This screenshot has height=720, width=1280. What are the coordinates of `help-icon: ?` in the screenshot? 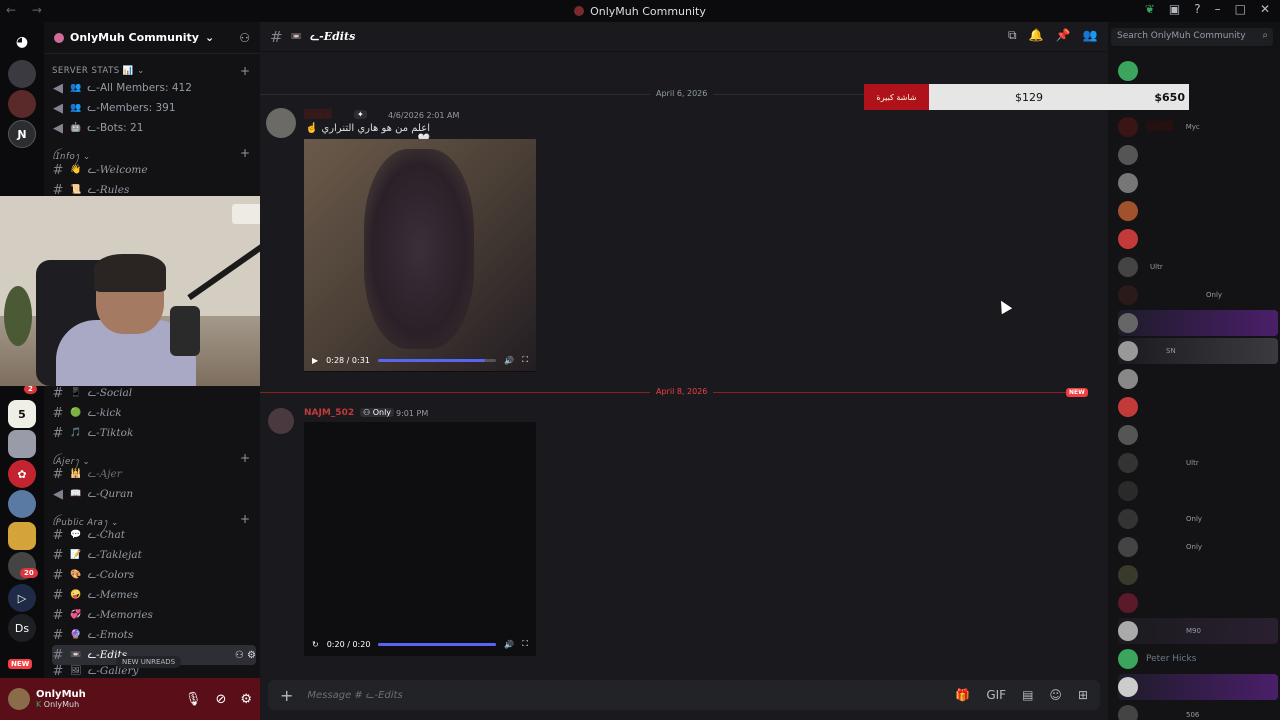 It's located at (1197, 9).